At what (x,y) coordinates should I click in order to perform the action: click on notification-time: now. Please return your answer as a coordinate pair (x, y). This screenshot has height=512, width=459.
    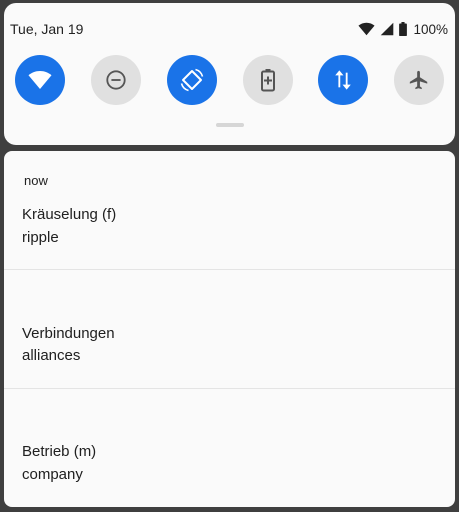
    Looking at the image, I should click on (36, 180).